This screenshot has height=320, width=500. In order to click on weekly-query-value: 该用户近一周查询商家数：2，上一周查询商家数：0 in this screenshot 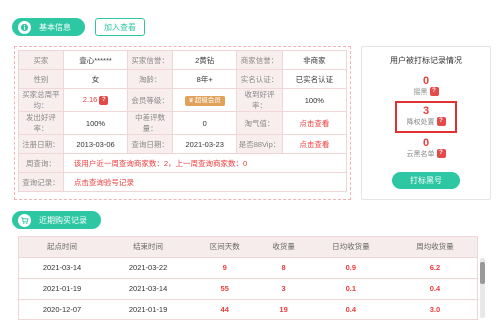, I will do `click(205, 163)`.